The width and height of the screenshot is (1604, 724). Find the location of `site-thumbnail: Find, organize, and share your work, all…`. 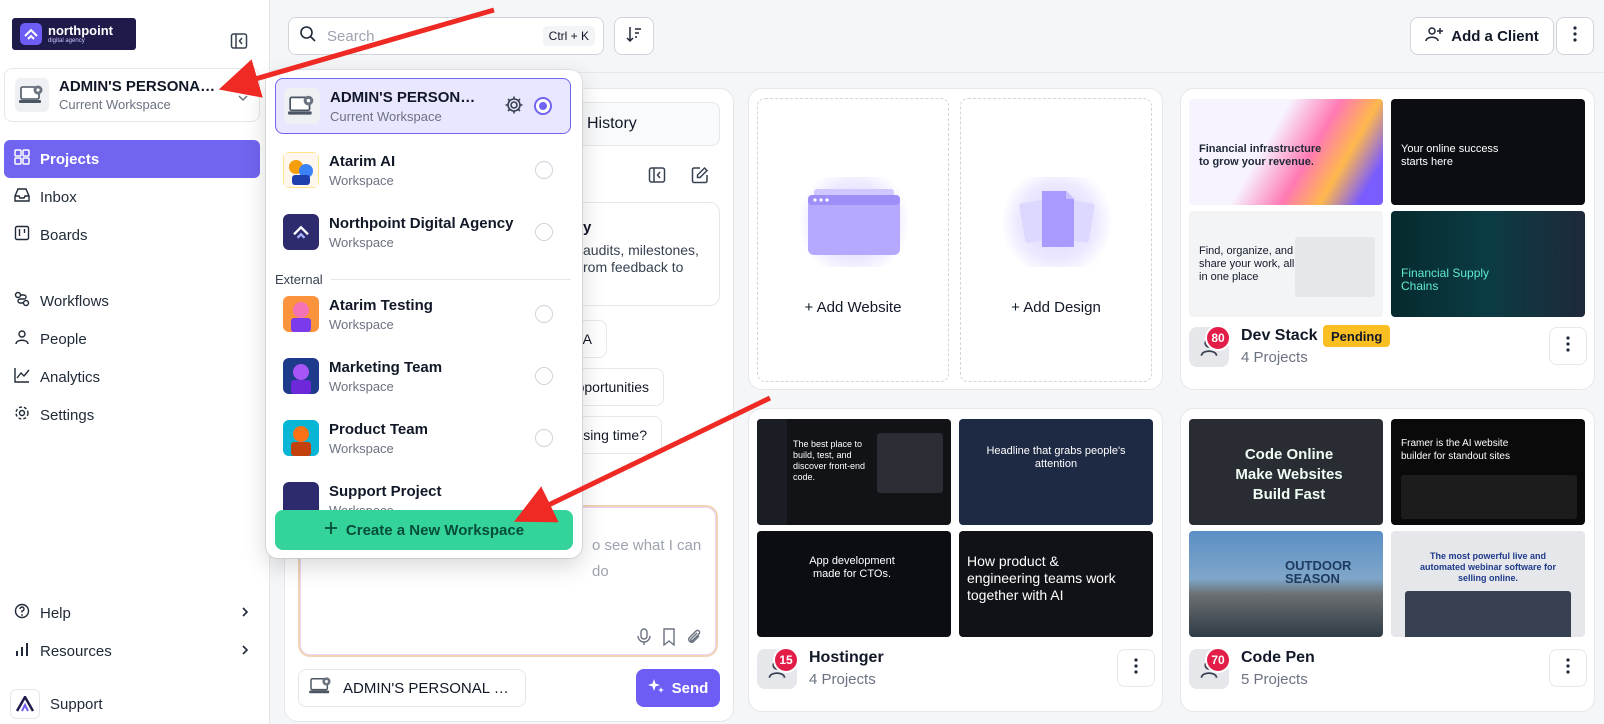

site-thumbnail: Find, organize, and share your work, all… is located at coordinates (1286, 264).